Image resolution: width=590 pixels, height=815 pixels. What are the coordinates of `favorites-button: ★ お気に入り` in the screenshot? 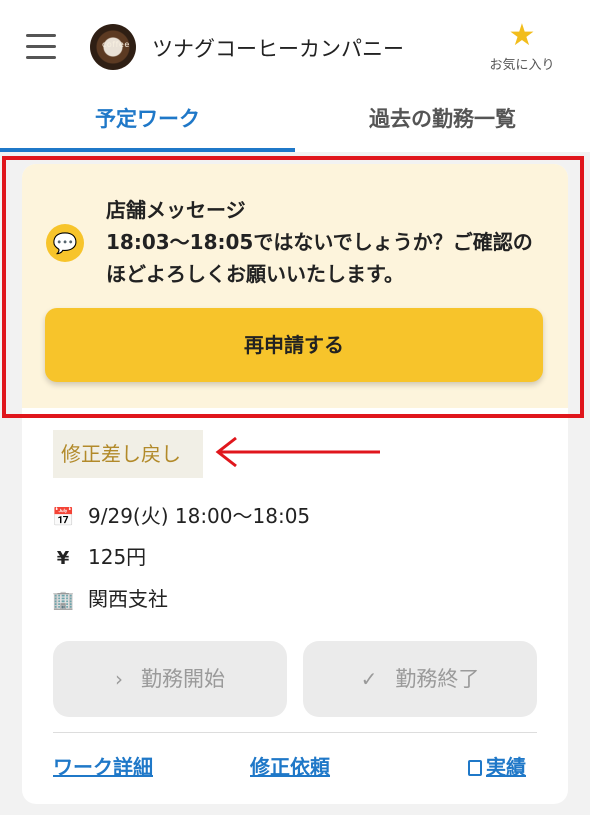 It's located at (522, 46).